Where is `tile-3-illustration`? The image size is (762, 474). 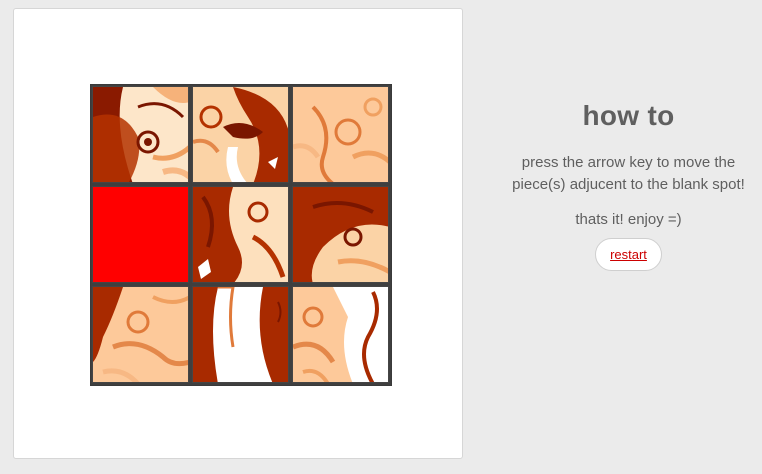
tile-3-illustration is located at coordinates (340, 134).